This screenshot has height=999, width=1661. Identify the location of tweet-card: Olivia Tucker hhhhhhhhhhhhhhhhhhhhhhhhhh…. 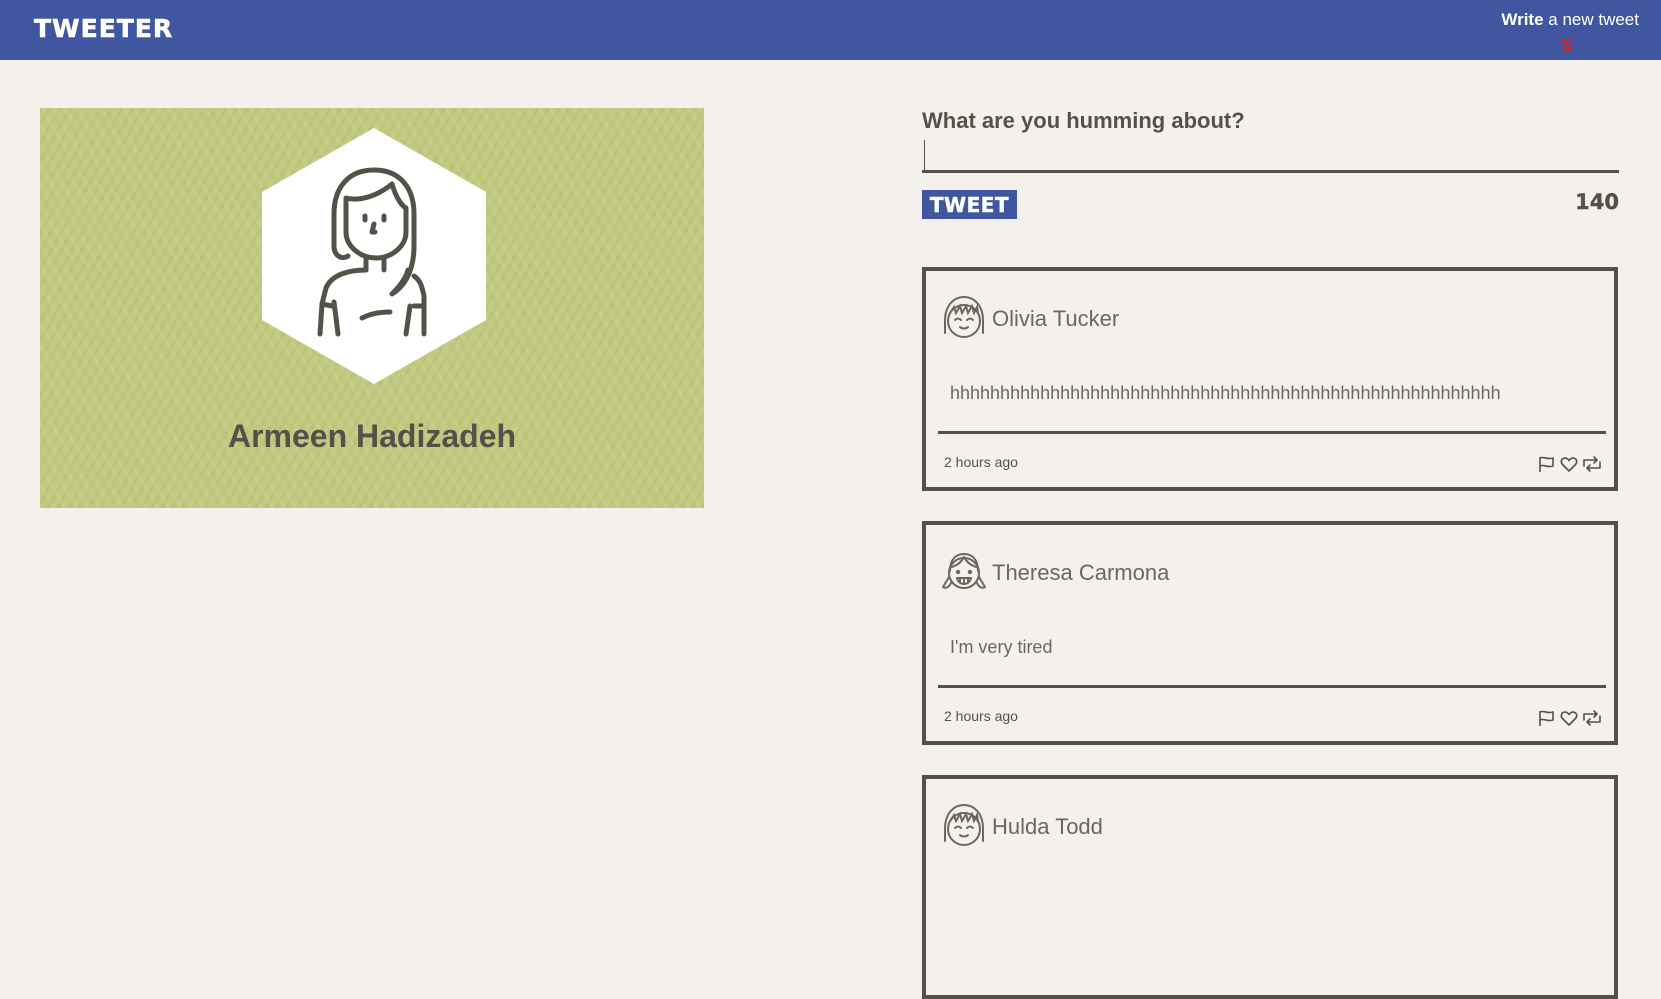
(1270, 379).